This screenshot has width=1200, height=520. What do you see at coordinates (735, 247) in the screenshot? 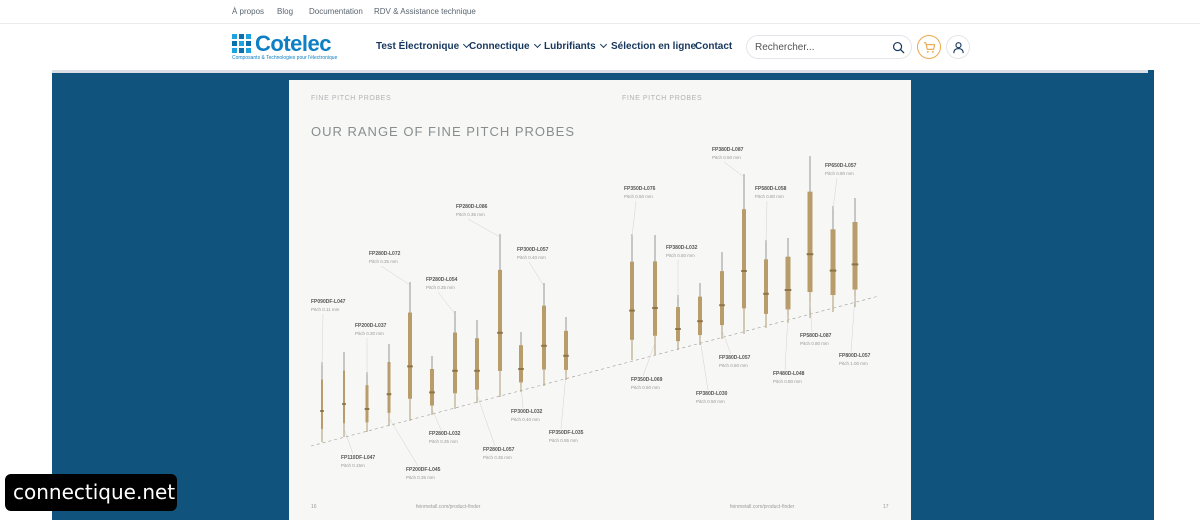
I see `probe-fp380d-l087` at bounding box center [735, 247].